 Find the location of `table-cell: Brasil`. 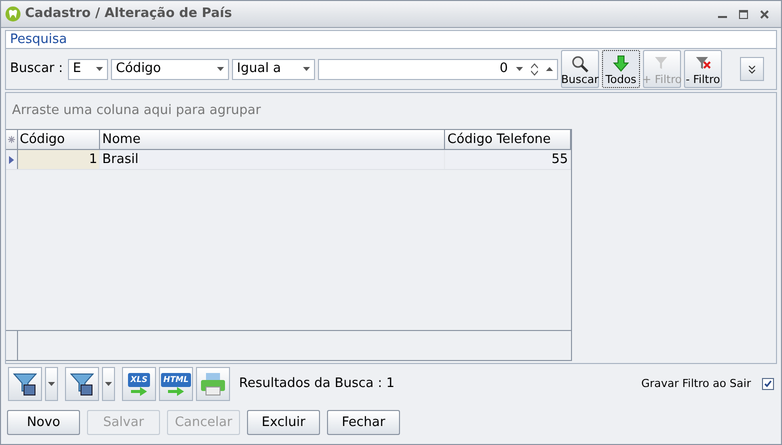

table-cell: Brasil is located at coordinates (273, 159).